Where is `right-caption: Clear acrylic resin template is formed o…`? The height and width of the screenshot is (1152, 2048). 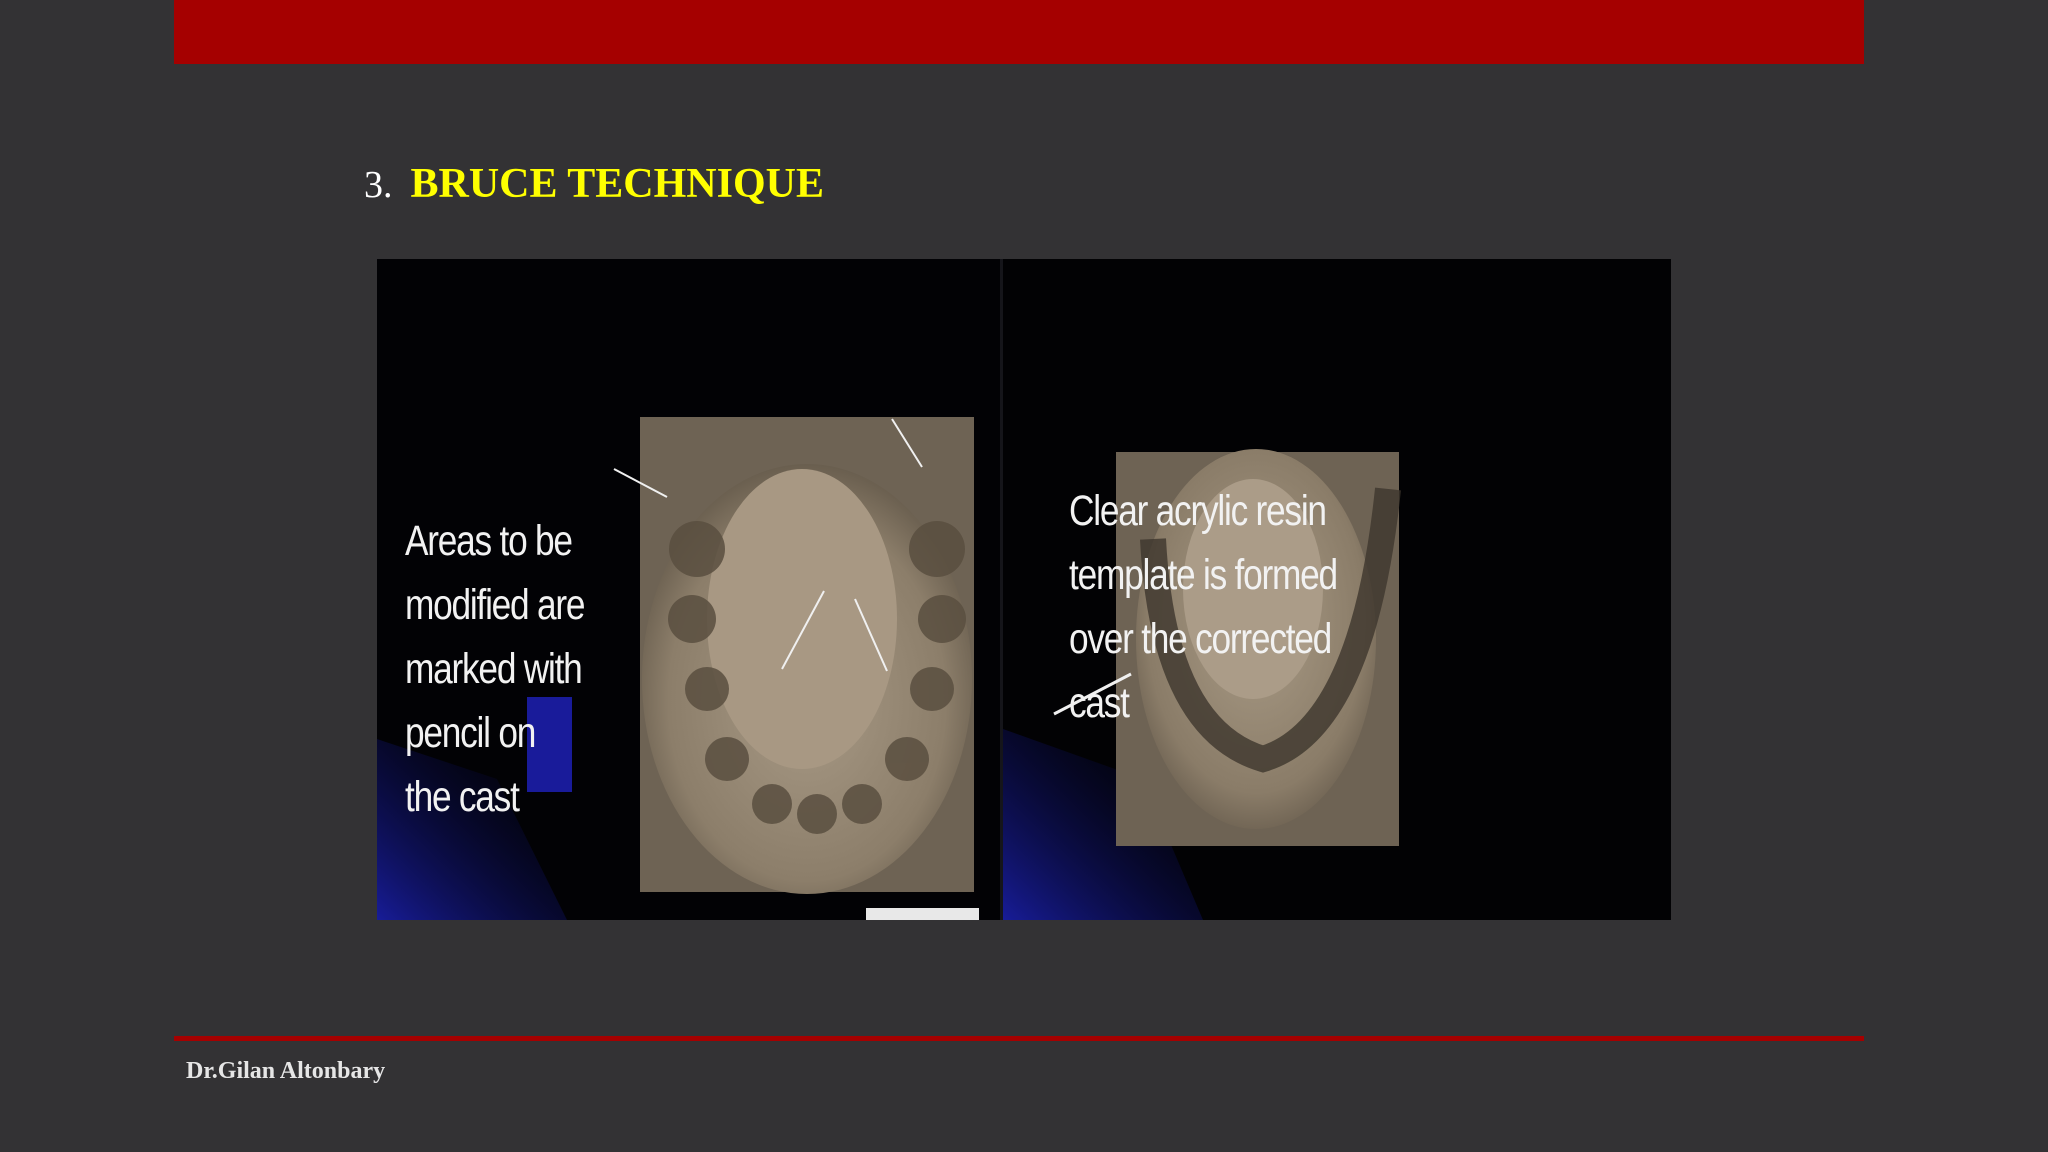
right-caption: Clear acrylic resin template is formed o… is located at coordinates (1203, 607).